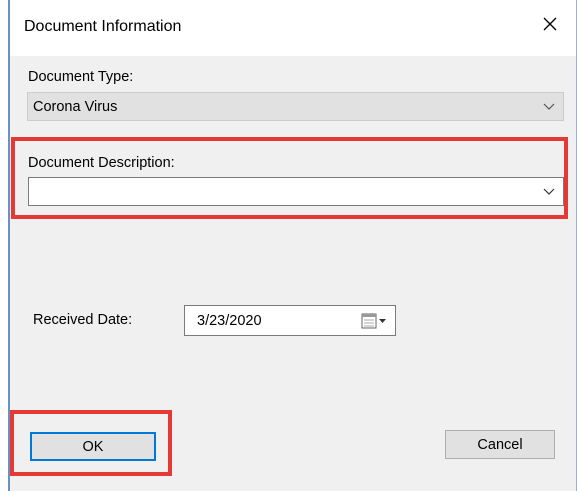 This screenshot has width=577, height=491. I want to click on close-button, so click(550, 24).